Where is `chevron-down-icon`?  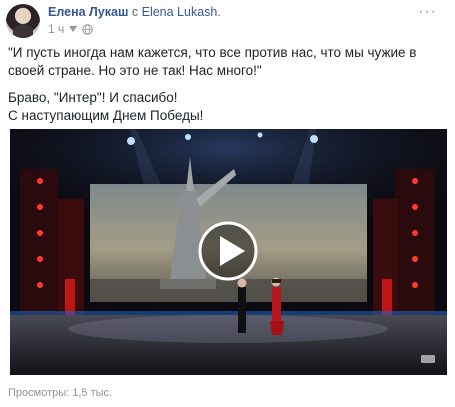
chevron-down-icon is located at coordinates (73, 29).